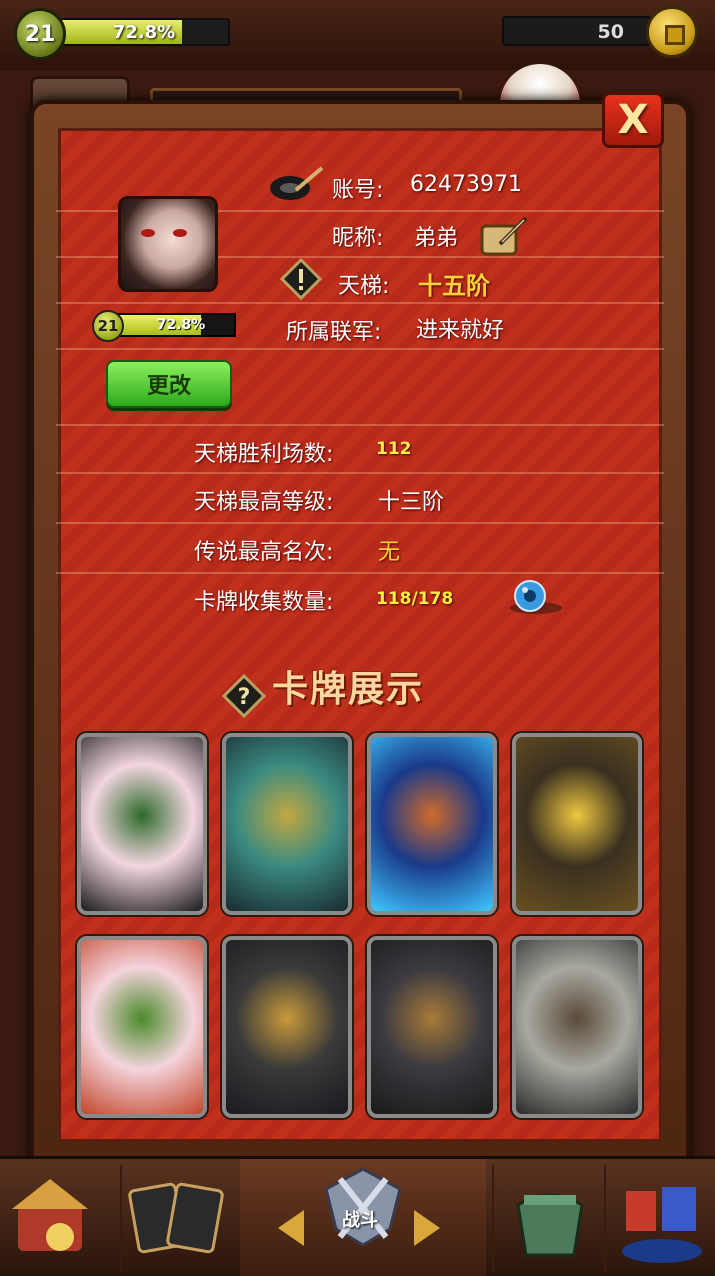 The width and height of the screenshot is (715, 1276). I want to click on cards-collected-label: 卡牌收集数量:, so click(264, 602).